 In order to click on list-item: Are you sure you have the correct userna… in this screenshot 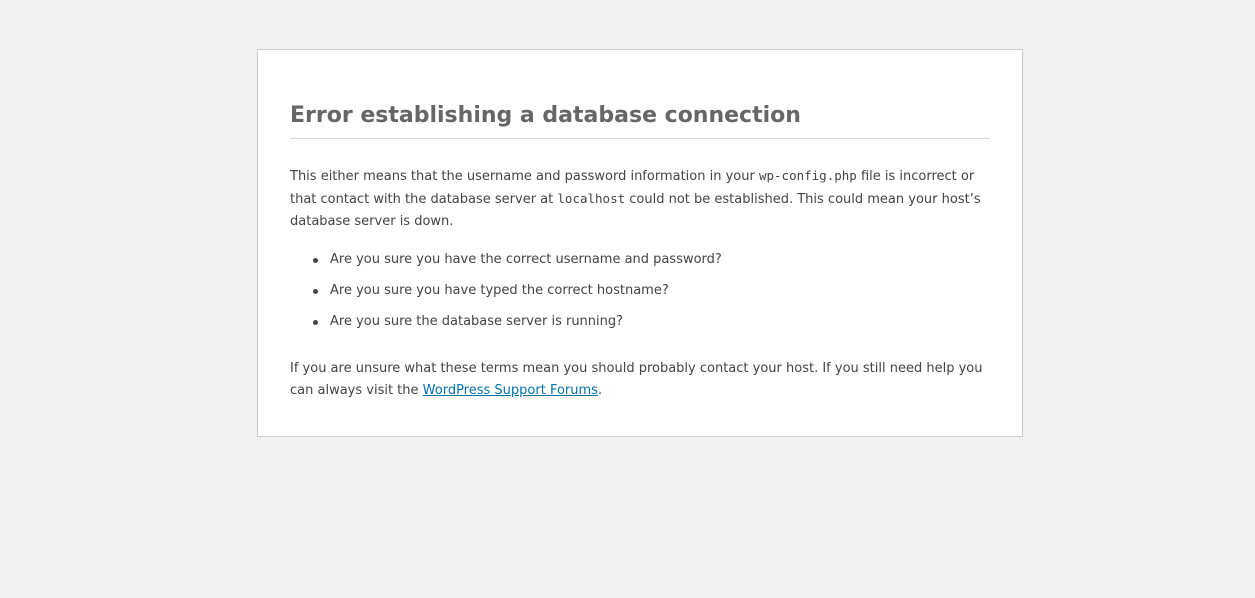, I will do `click(651, 260)`.